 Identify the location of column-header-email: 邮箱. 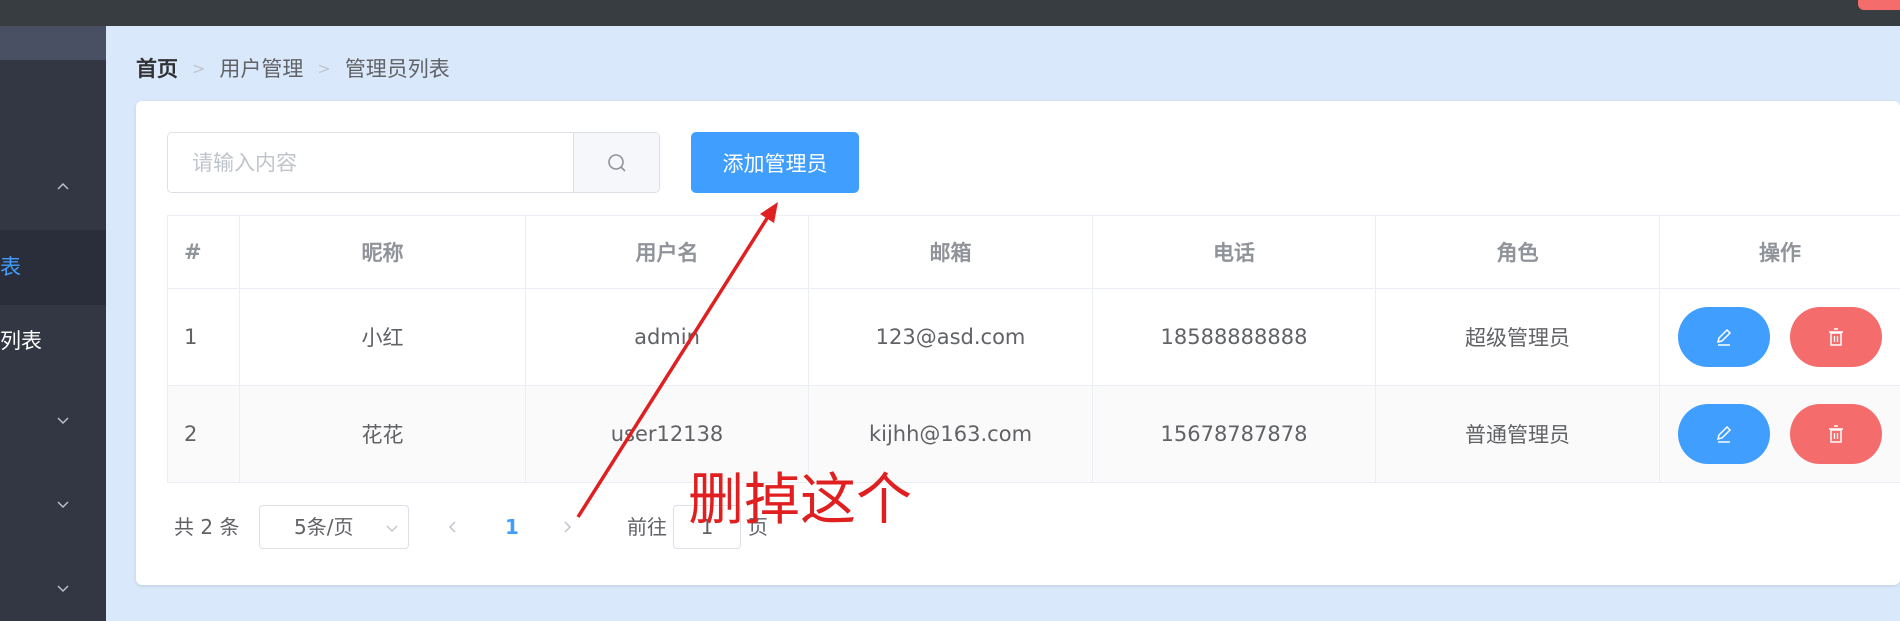
(950, 252).